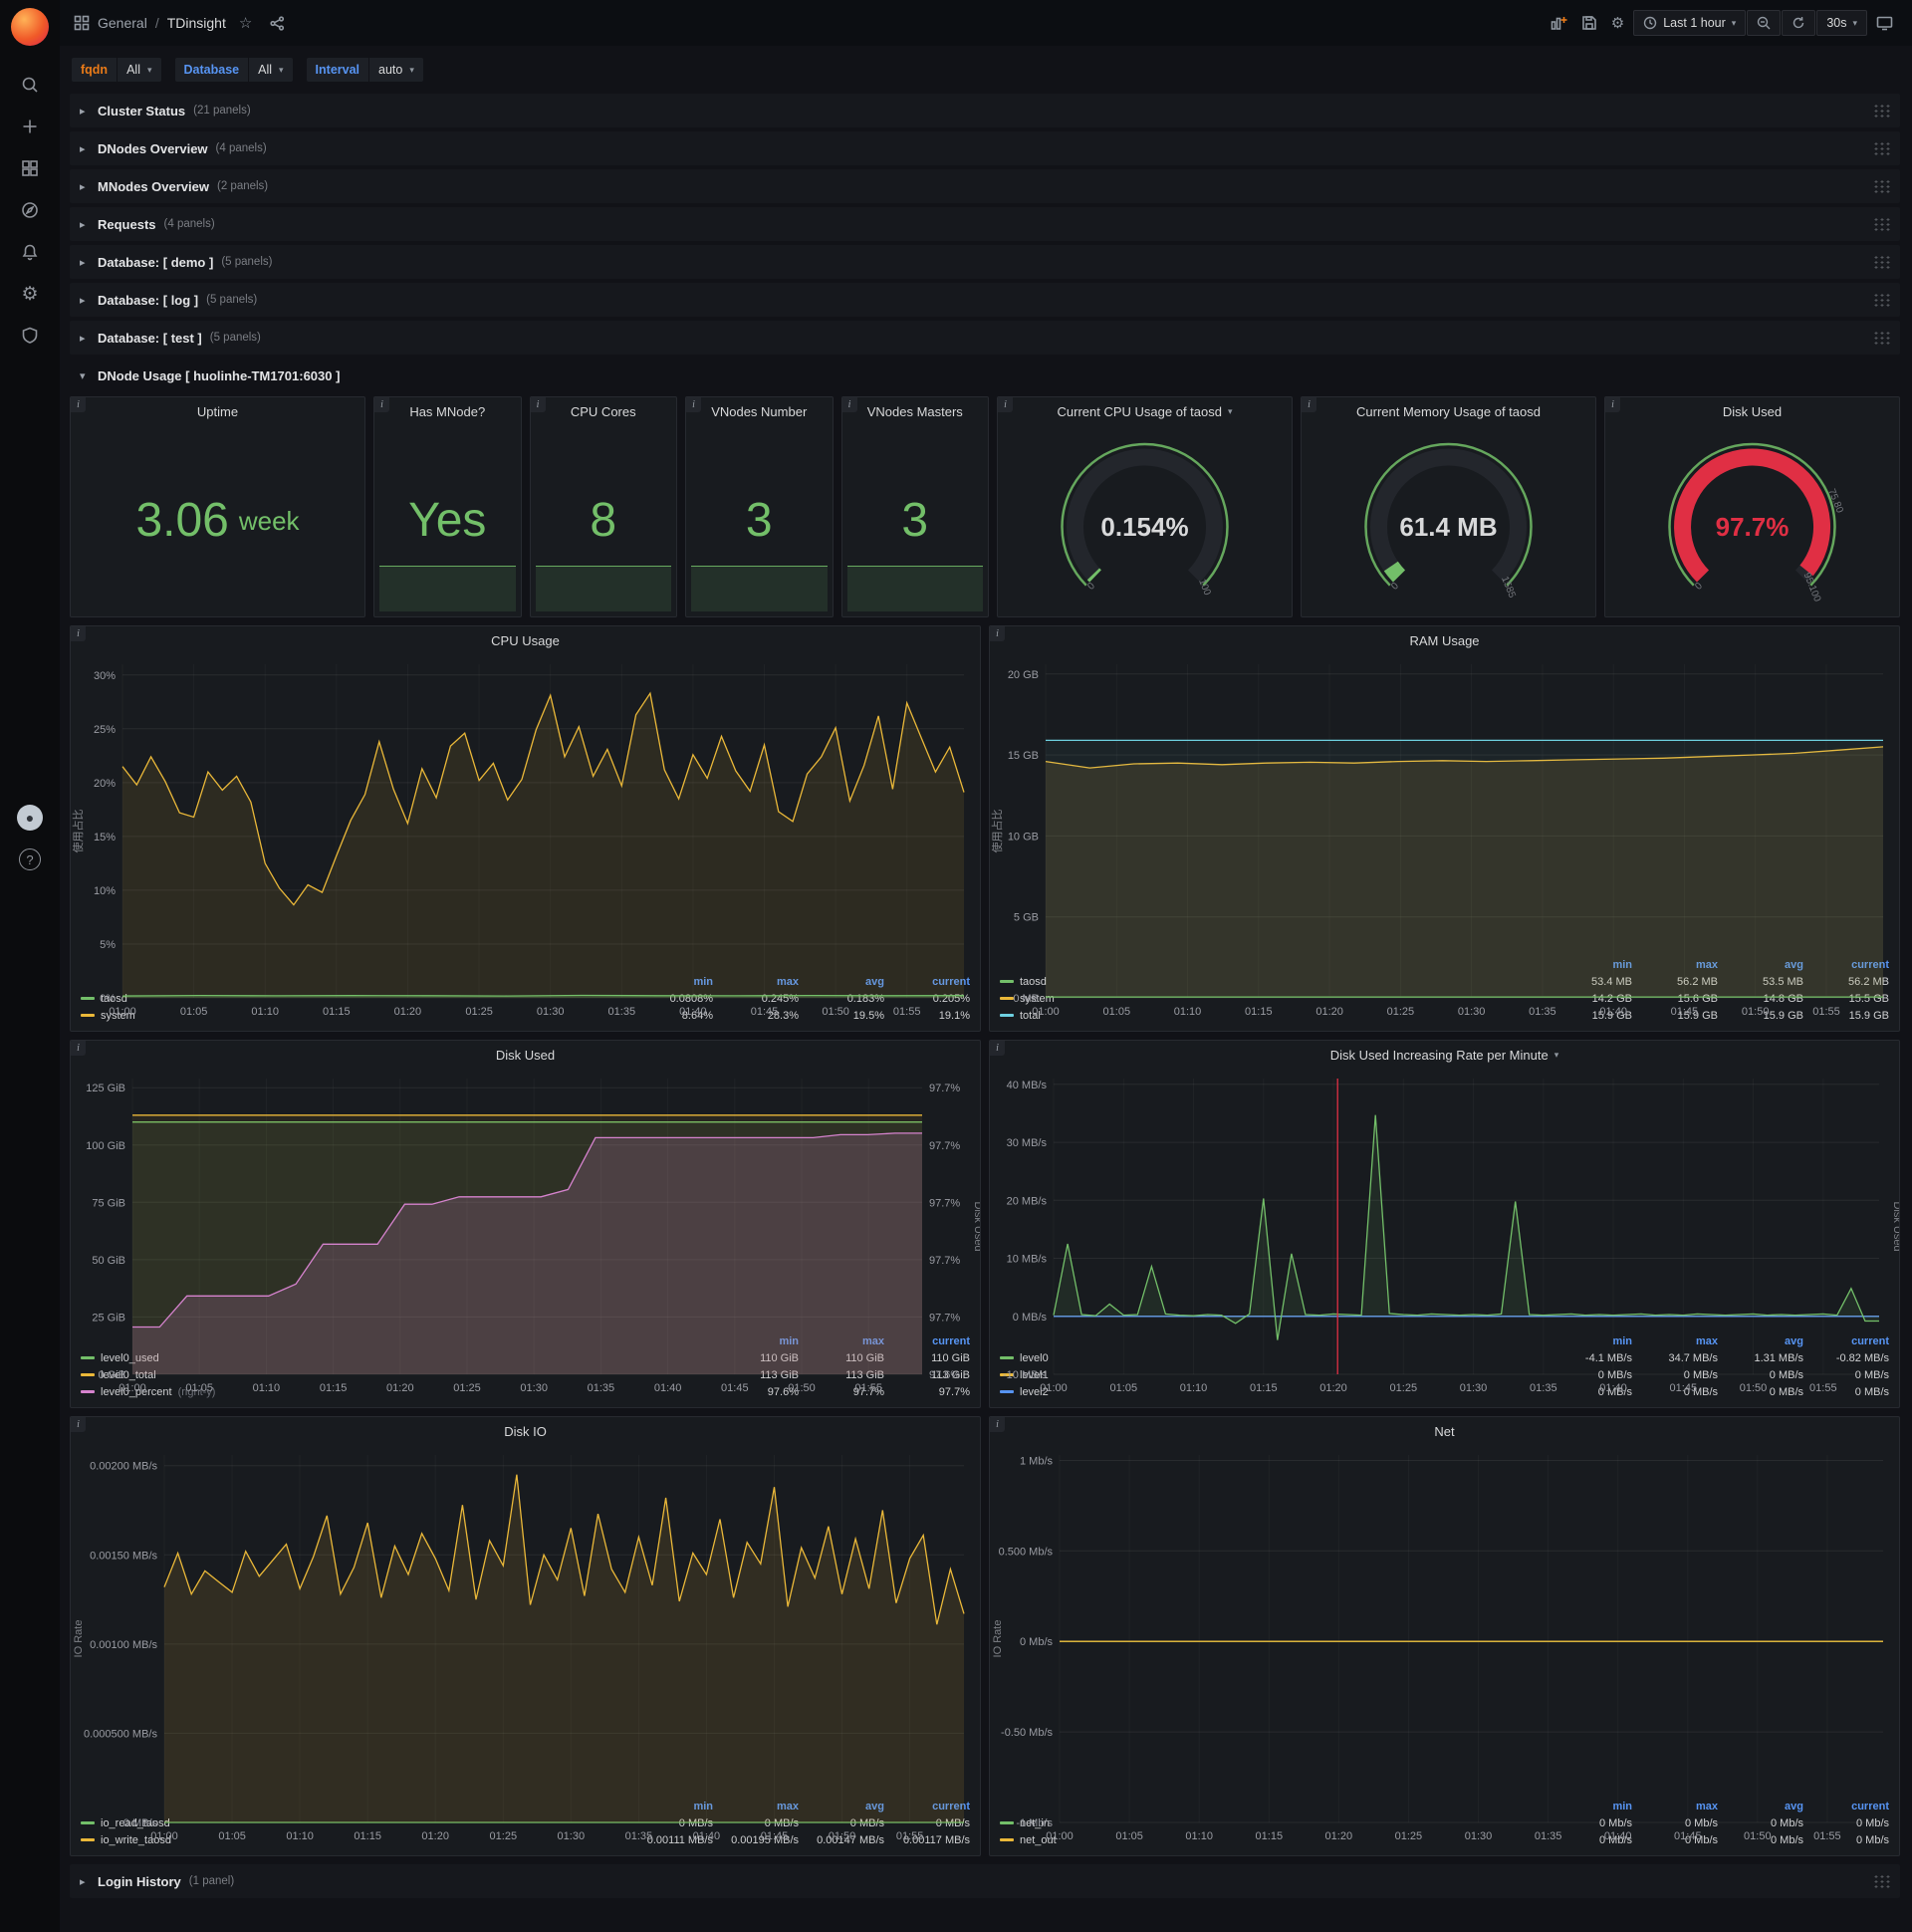 Image resolution: width=1912 pixels, height=1932 pixels. I want to click on svg-text: 01:45, so click(1685, 1012).